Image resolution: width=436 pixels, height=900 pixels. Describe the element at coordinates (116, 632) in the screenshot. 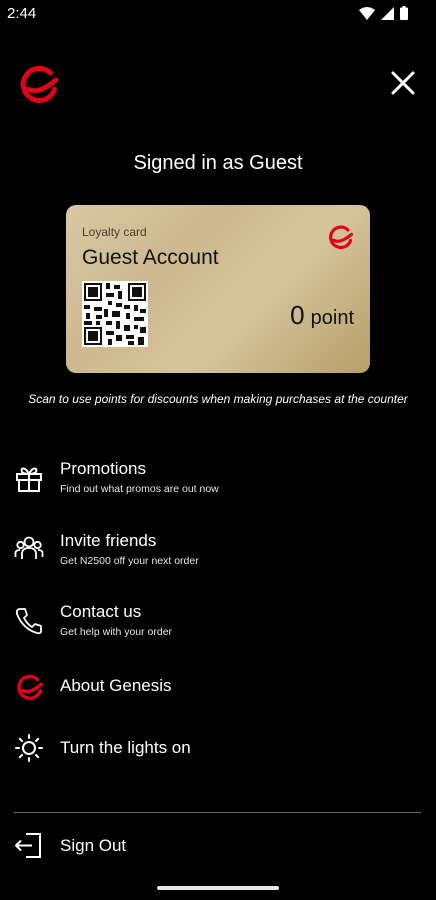

I see `menu-item-subtitle: Get help with your order` at that location.